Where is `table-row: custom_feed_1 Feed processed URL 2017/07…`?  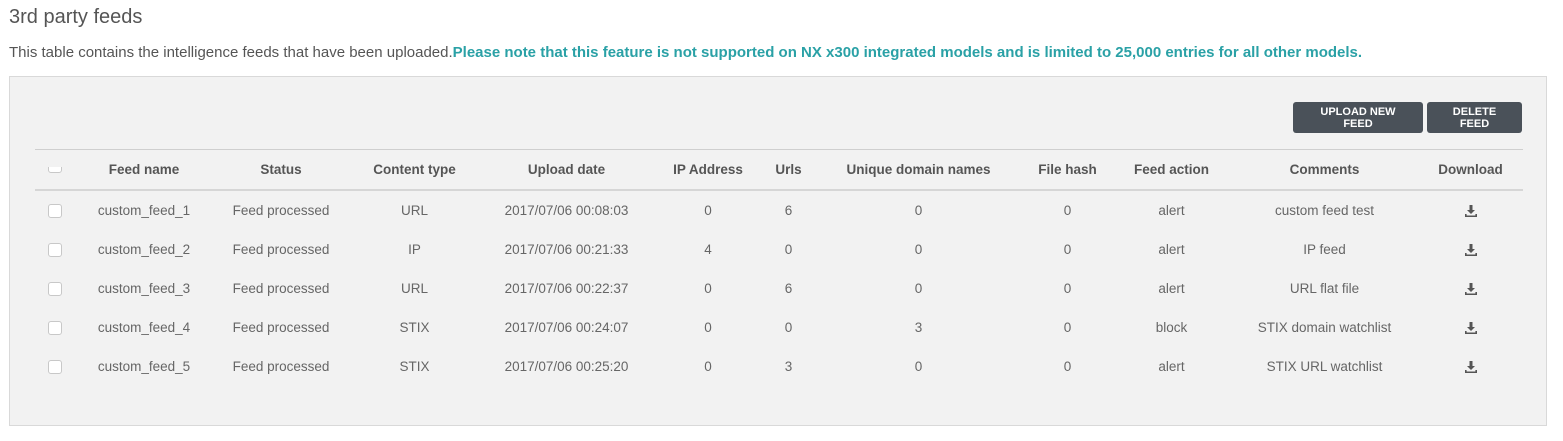
table-row: custom_feed_1 Feed processed URL 2017/07… is located at coordinates (779, 210).